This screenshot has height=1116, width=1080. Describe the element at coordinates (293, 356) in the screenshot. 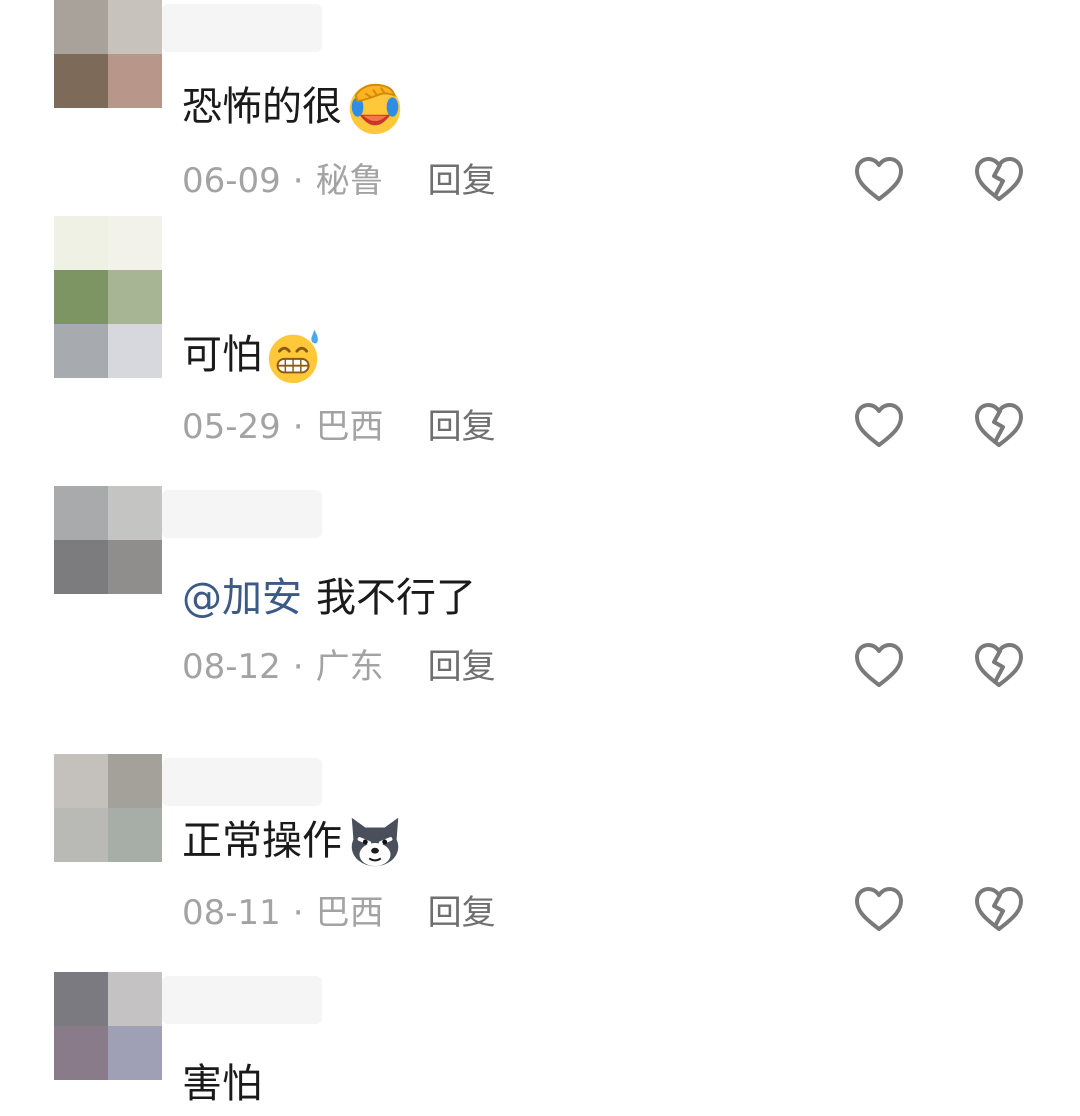

I see `grimacing-sweat-emoji` at that location.